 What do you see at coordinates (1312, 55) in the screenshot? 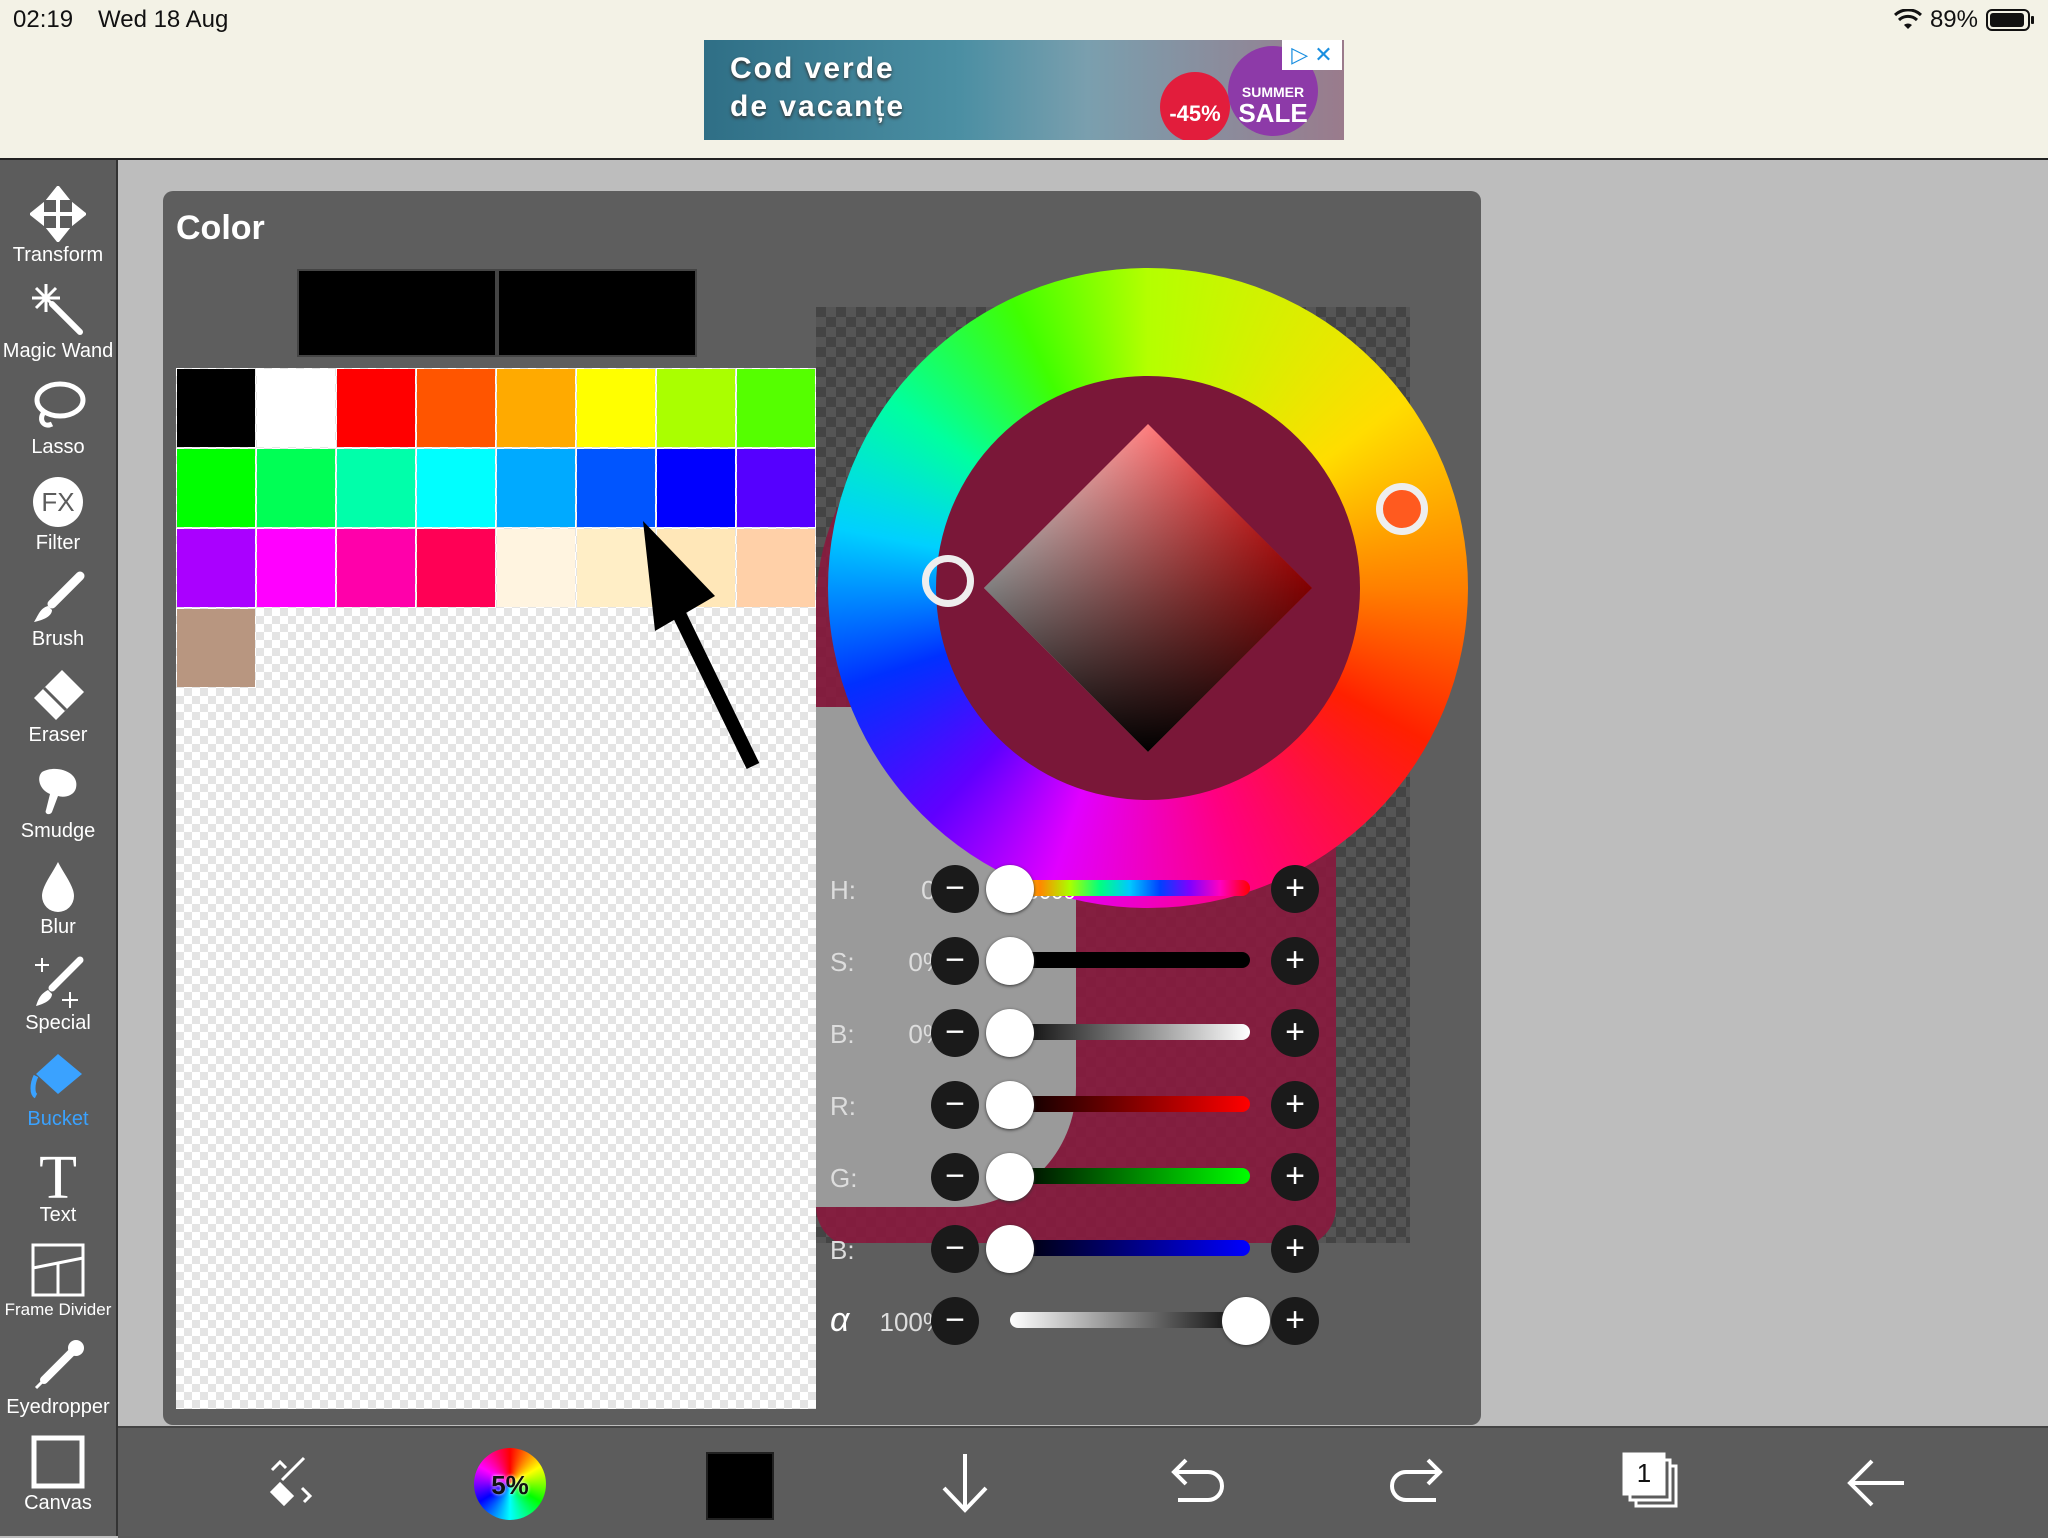
I see `ad-close-icon: ▷ ✕` at bounding box center [1312, 55].